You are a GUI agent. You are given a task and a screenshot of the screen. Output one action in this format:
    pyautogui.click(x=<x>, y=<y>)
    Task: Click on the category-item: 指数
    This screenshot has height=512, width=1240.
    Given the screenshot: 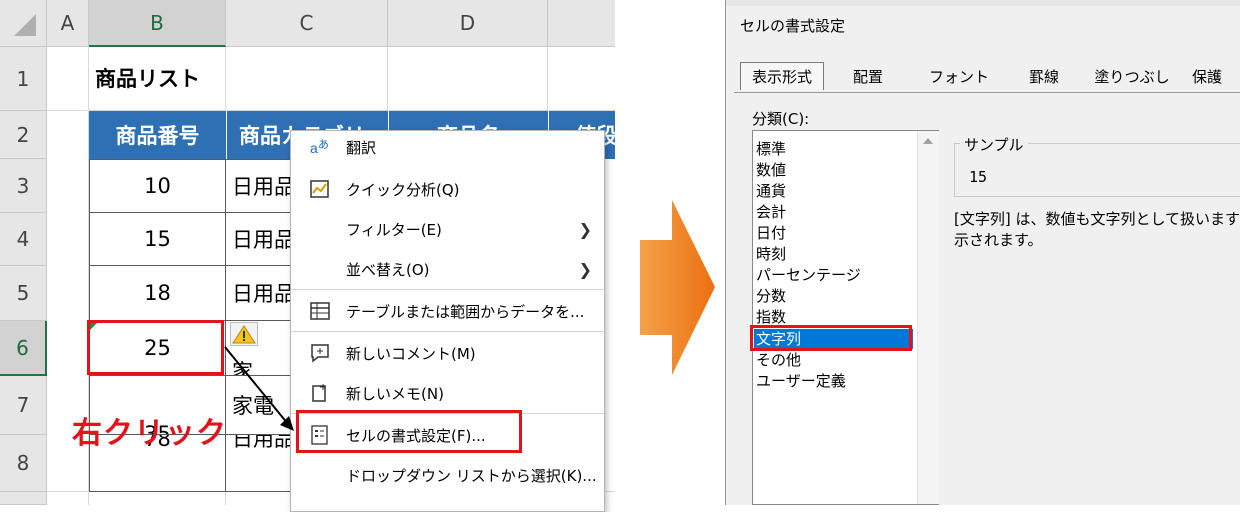 What is the action you would take?
    pyautogui.click(x=771, y=317)
    